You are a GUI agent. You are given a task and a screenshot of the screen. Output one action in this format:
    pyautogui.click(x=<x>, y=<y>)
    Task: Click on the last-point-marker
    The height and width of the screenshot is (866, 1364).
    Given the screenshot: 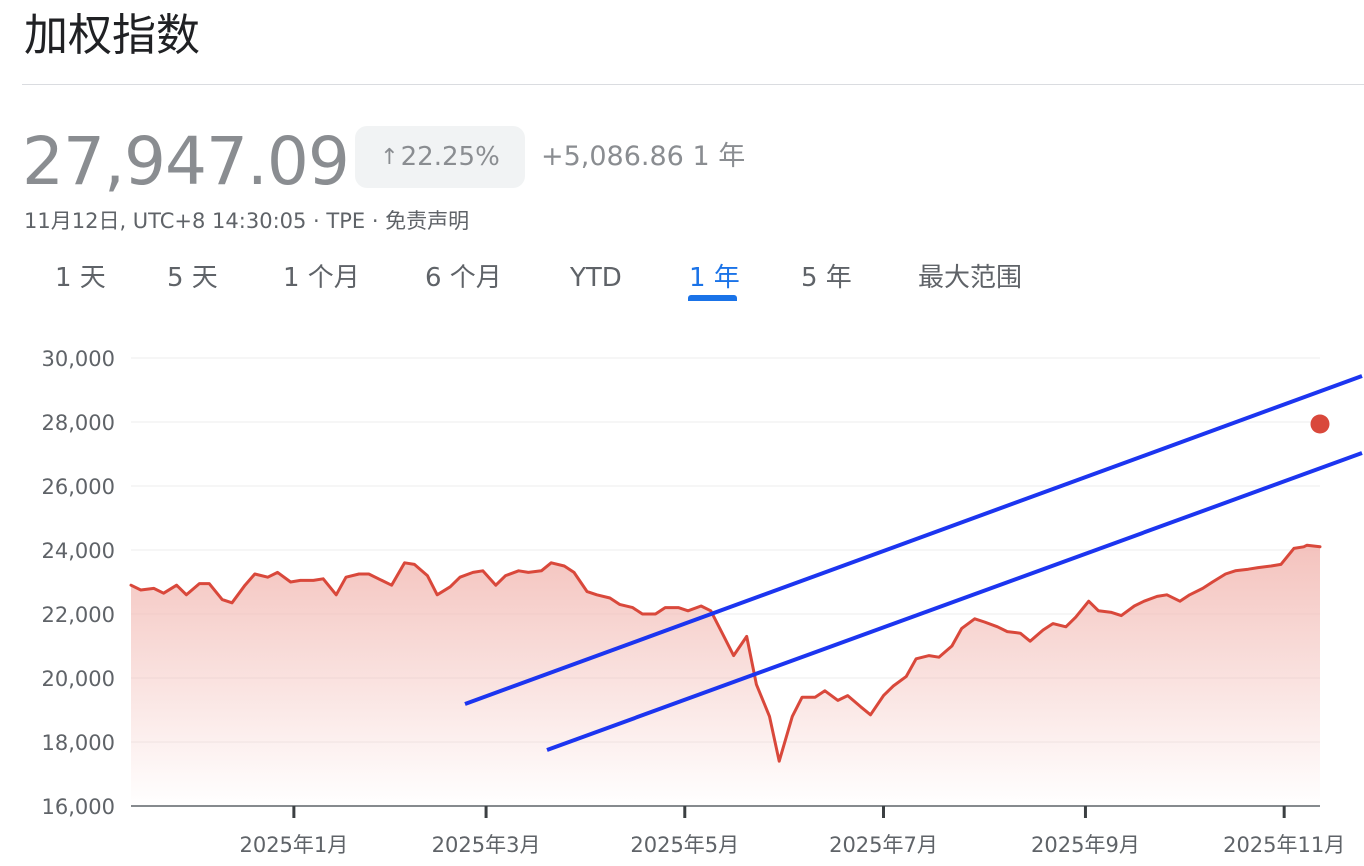 What is the action you would take?
    pyautogui.click(x=1320, y=424)
    